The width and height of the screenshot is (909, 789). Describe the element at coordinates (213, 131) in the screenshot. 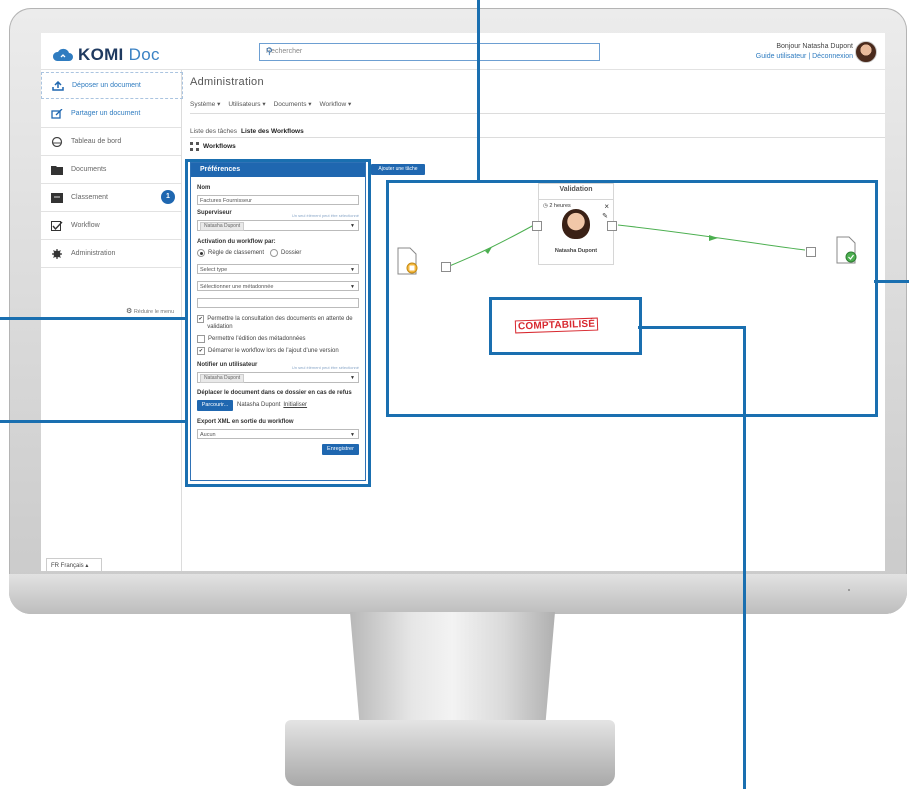

I see `tab-task-list: Liste des tâches` at that location.